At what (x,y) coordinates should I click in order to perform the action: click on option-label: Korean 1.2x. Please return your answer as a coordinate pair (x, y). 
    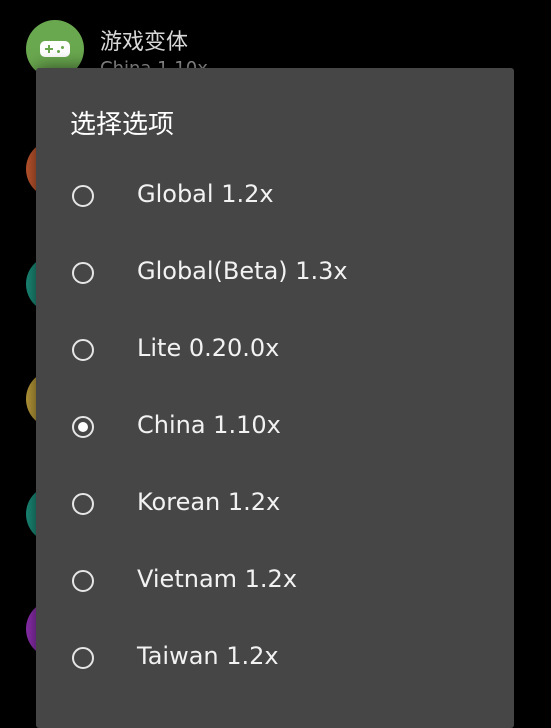
    Looking at the image, I should click on (209, 502).